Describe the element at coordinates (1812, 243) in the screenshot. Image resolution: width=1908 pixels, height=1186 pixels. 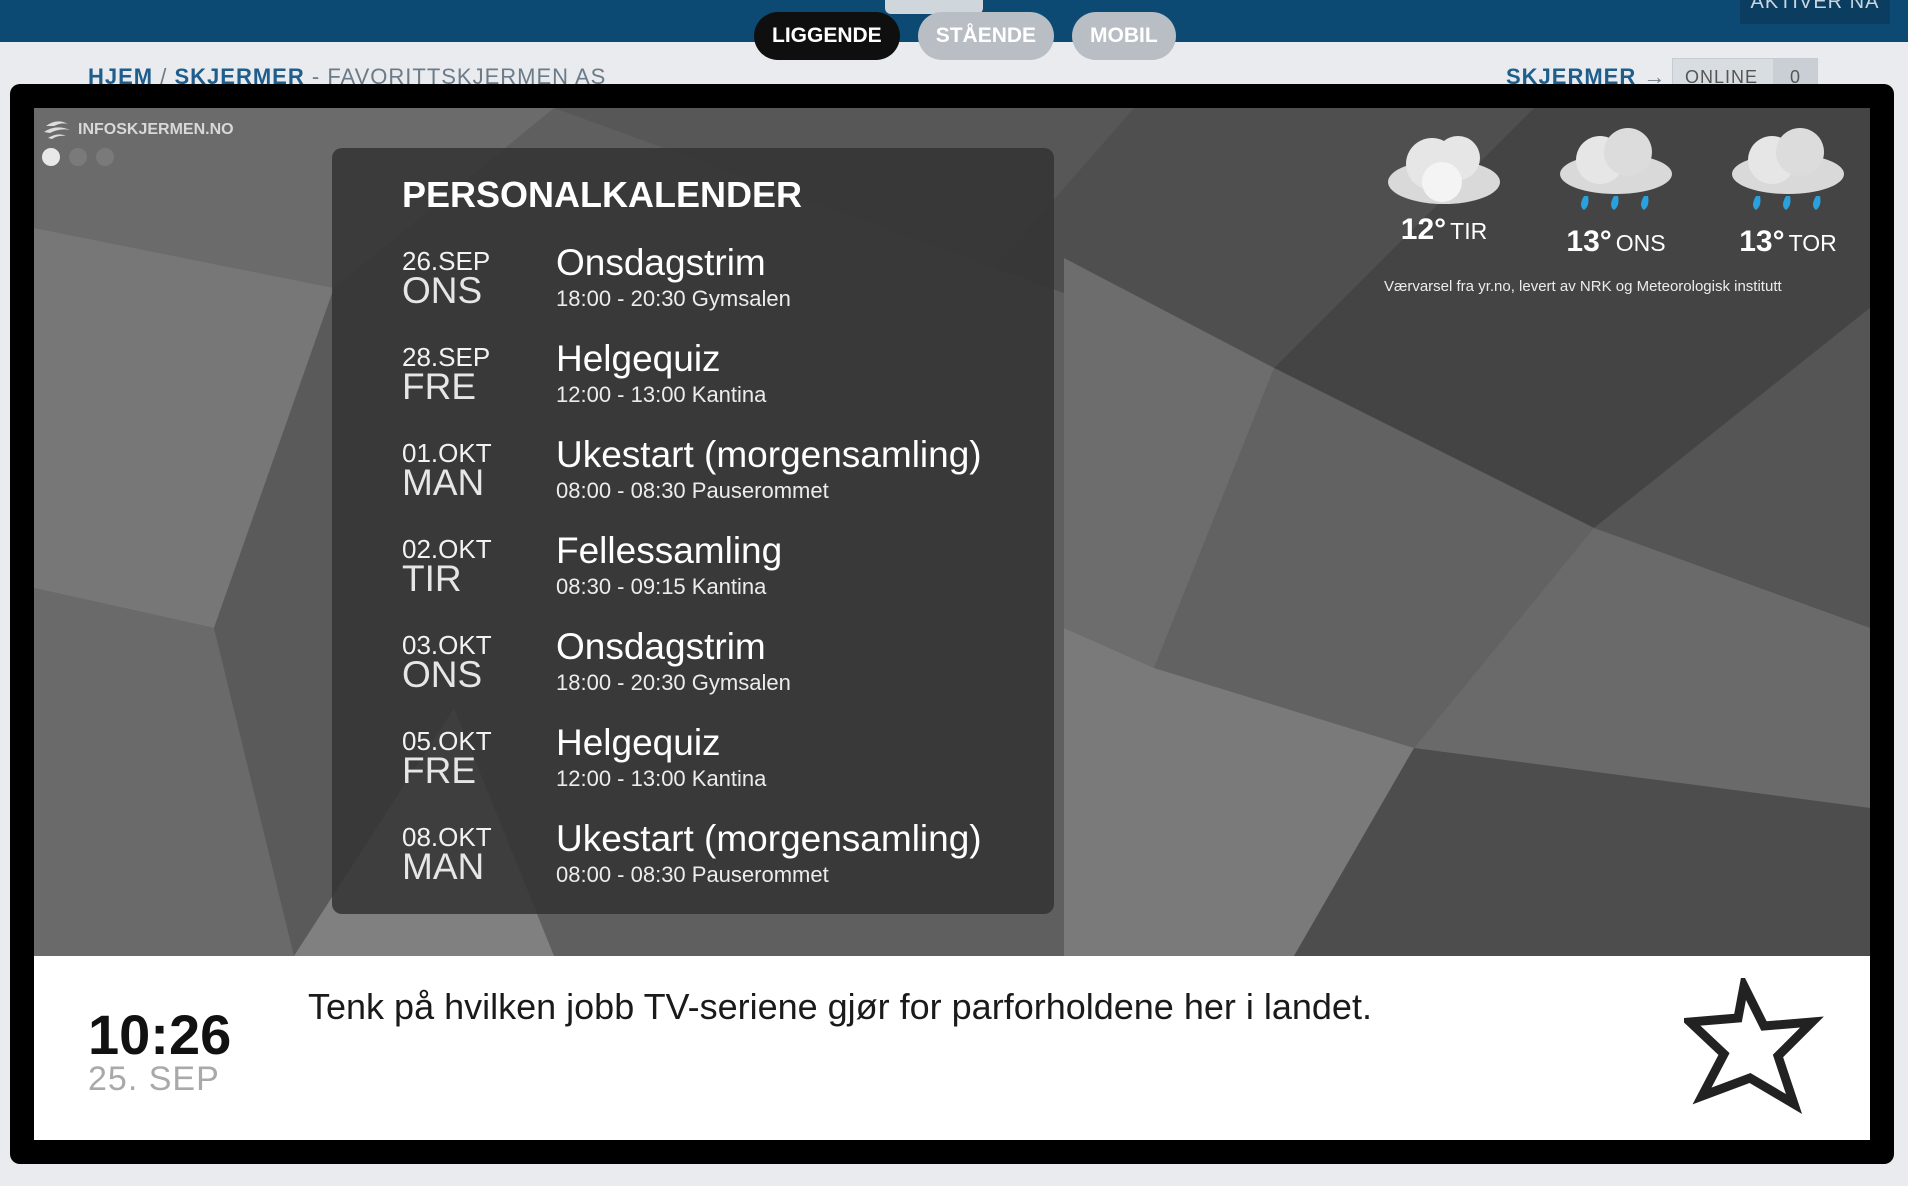
I see `weather-weekday: TOR` at that location.